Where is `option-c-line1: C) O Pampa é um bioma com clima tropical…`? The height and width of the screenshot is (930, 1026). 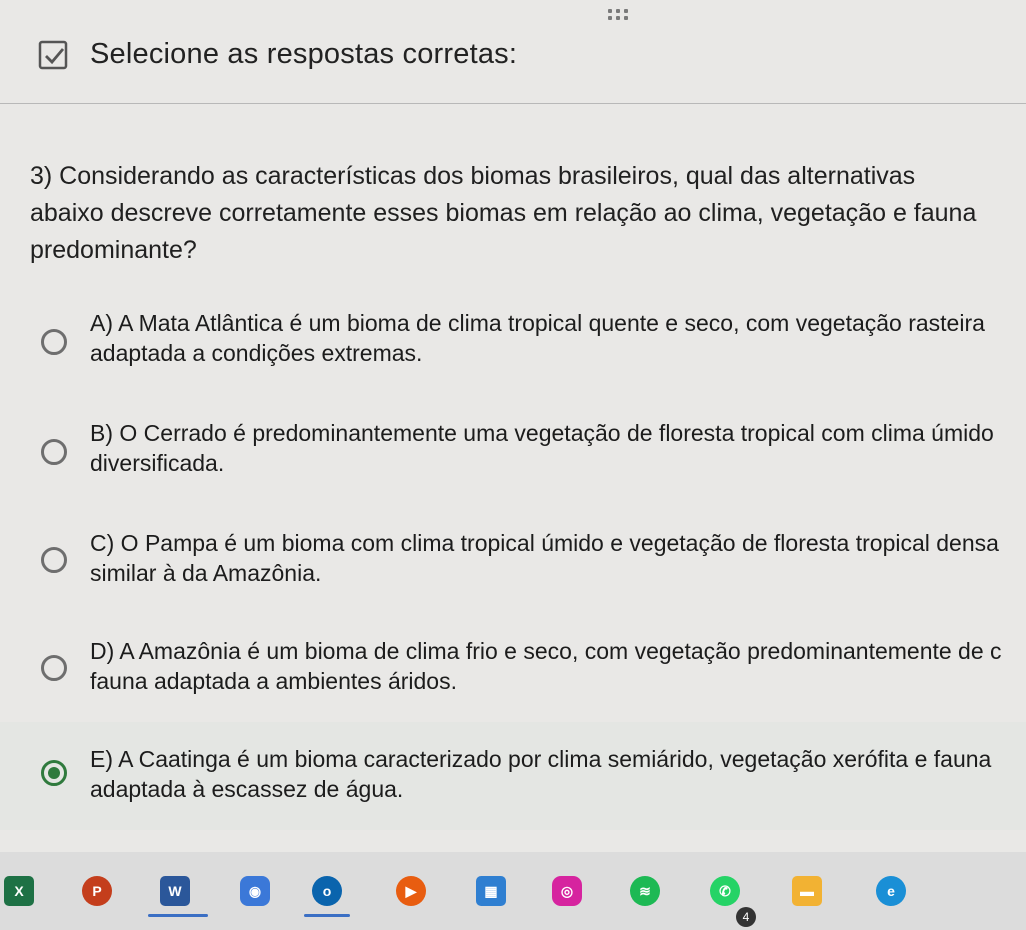 option-c-line1: C) O Pampa é um bioma com clima tropical… is located at coordinates (544, 543).